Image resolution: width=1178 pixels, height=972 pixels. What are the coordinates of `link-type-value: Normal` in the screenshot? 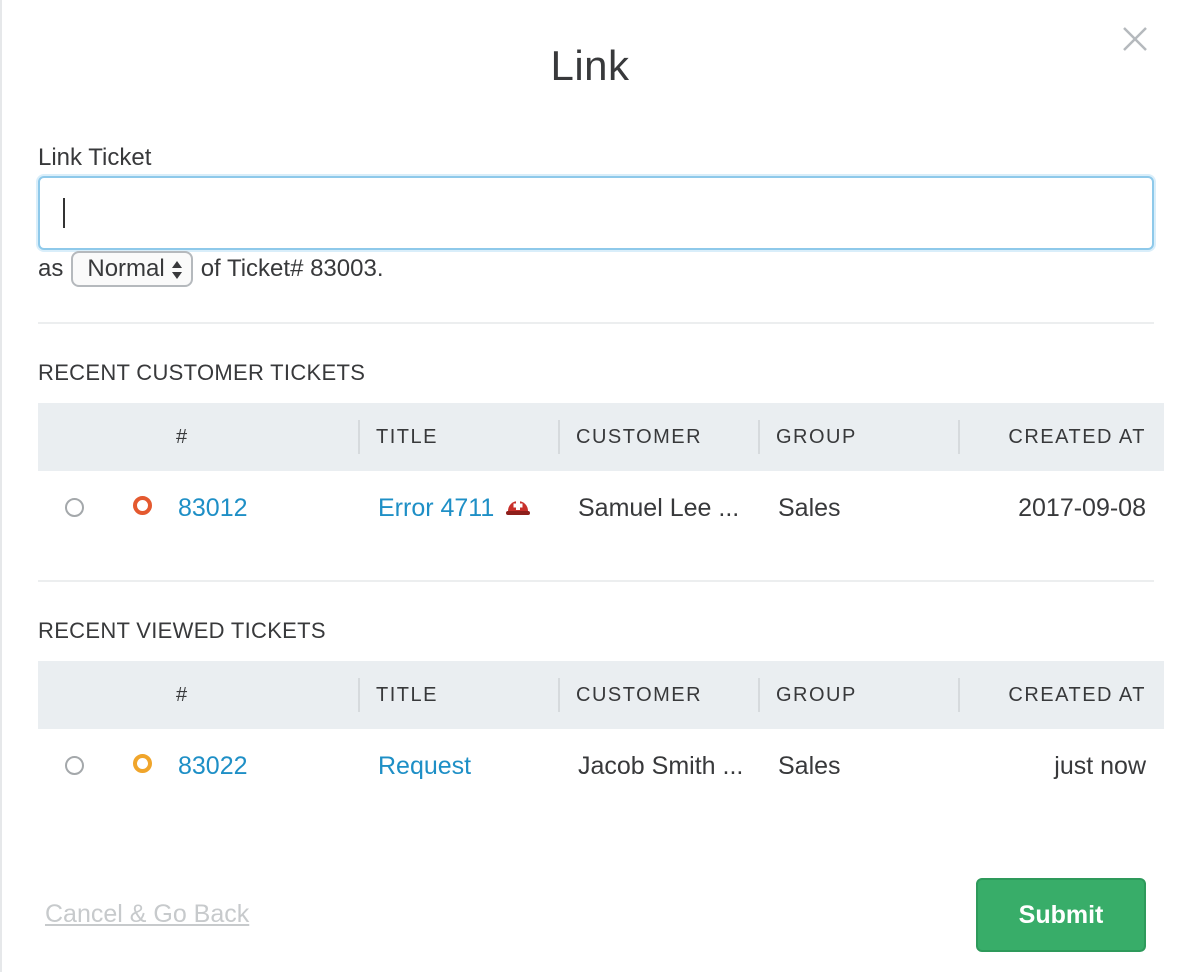 It's located at (126, 268).